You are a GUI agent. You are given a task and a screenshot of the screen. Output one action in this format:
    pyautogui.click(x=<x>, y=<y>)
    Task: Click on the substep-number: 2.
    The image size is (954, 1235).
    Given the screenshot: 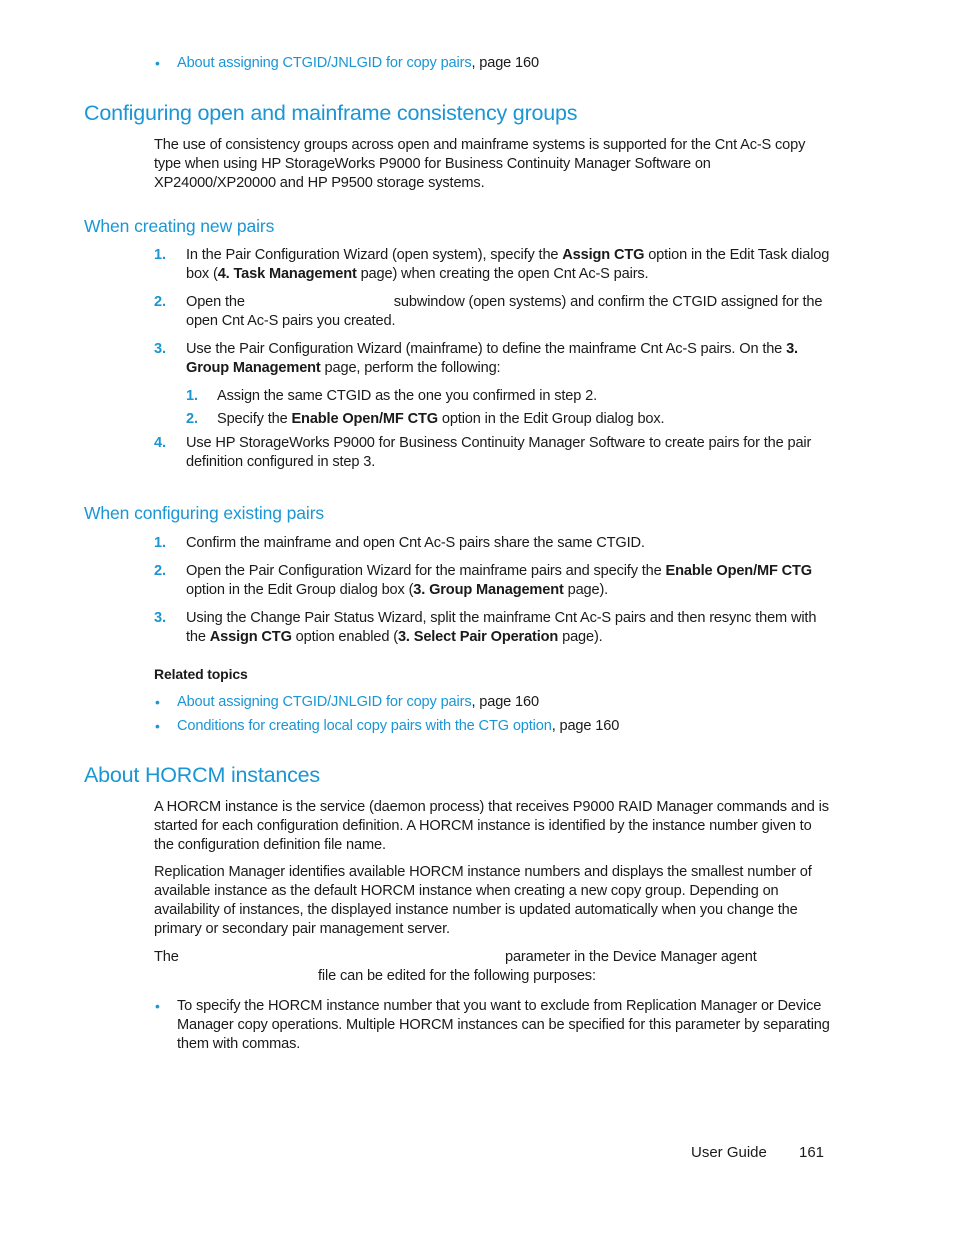 What is the action you would take?
    pyautogui.click(x=192, y=419)
    